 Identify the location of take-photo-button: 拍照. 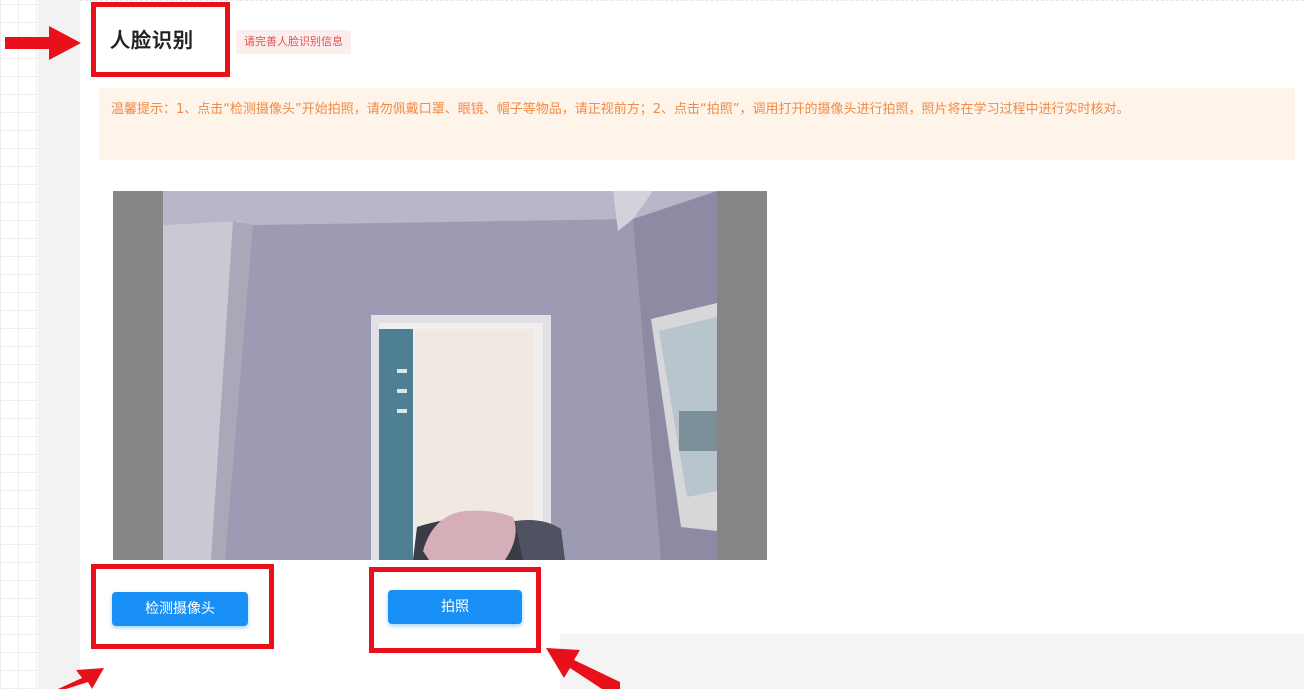
(455, 607).